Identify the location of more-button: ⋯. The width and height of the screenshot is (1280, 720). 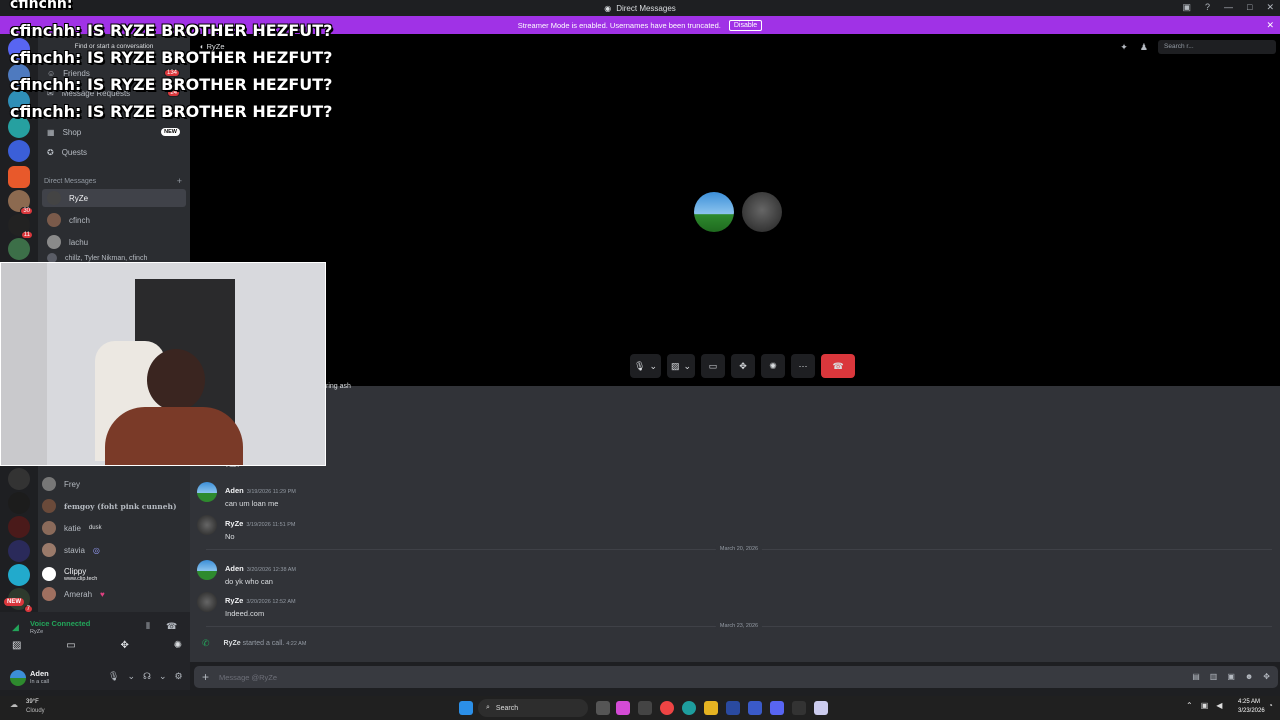
(803, 366).